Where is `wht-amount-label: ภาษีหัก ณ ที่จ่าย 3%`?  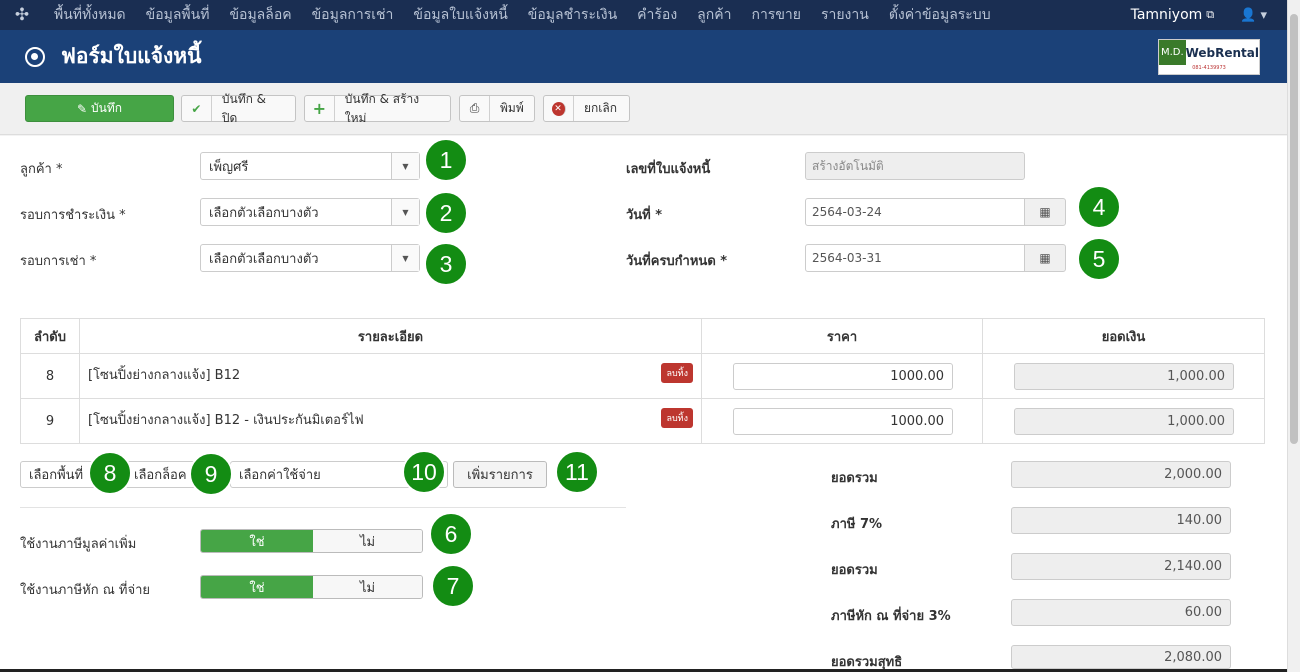 wht-amount-label: ภาษีหัก ณ ที่จ่าย 3% is located at coordinates (891, 616).